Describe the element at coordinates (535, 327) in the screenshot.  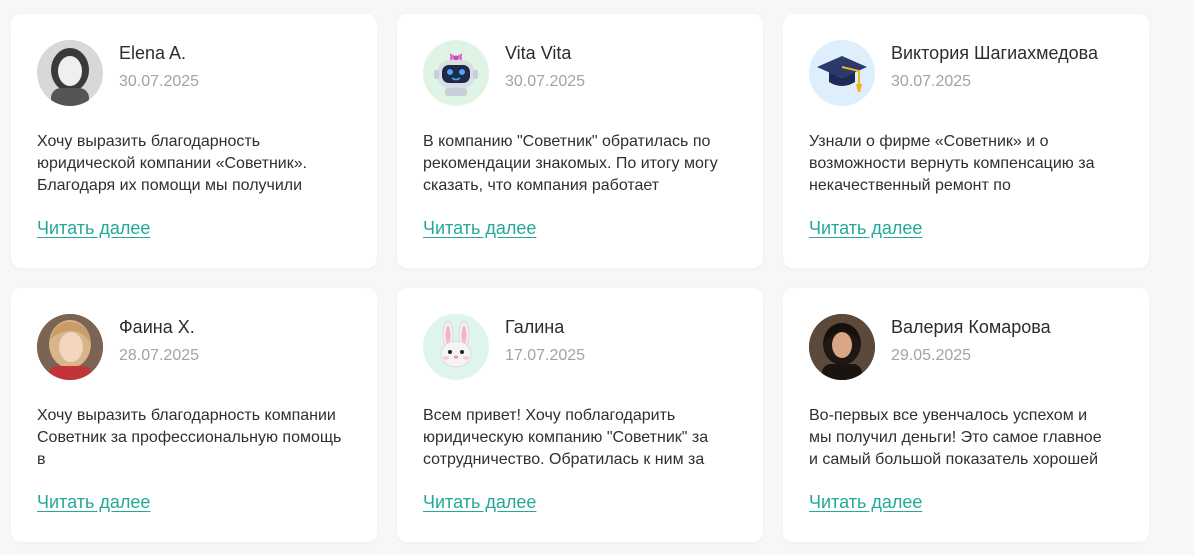
I see `reviewer-name: Галина` at that location.